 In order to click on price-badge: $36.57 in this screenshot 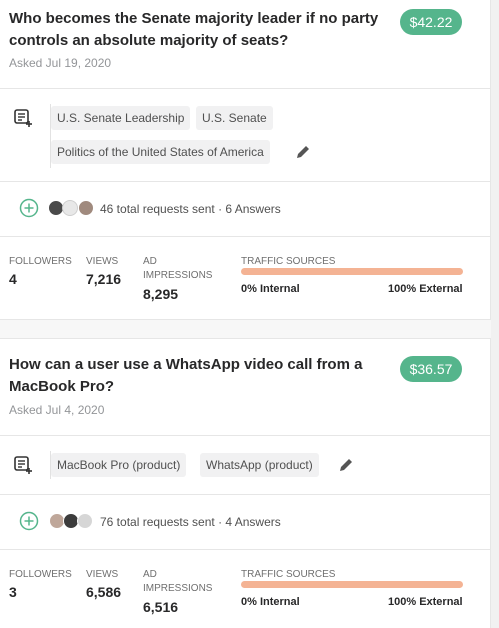, I will do `click(431, 369)`.